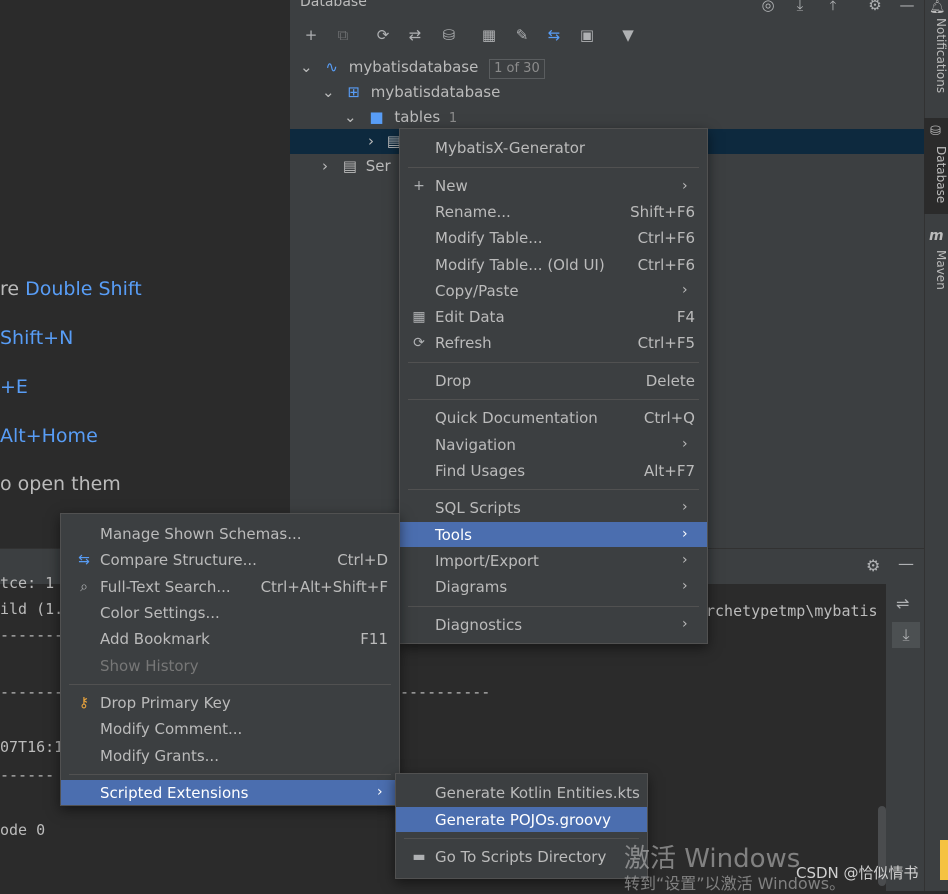 Image resolution: width=948 pixels, height=894 pixels. I want to click on table-icon: ▦, so click(489, 35).